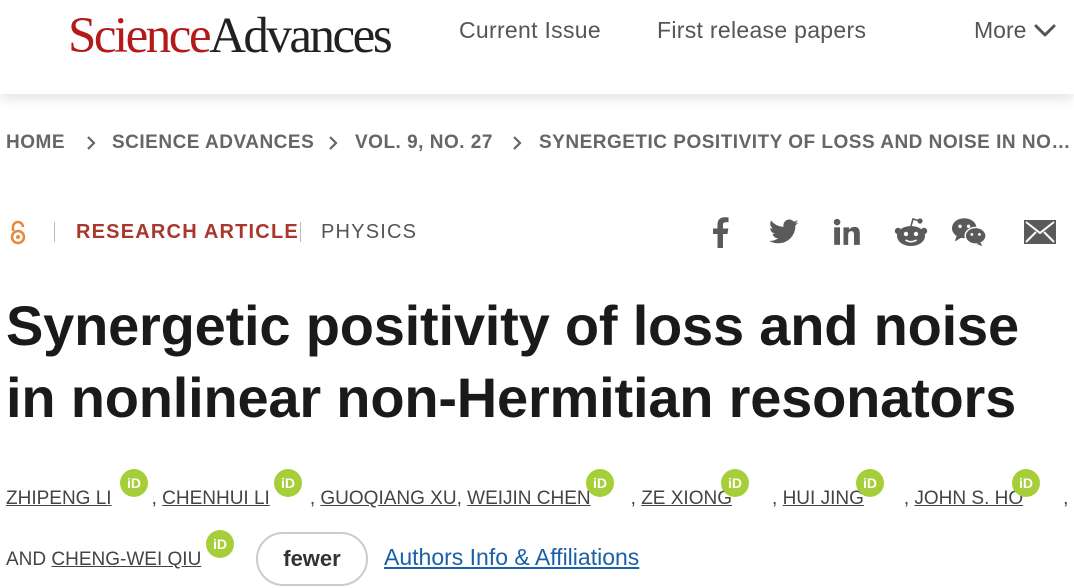 The width and height of the screenshot is (1074, 588). What do you see at coordinates (823, 498) in the screenshot?
I see `author-link: HUI JING` at bounding box center [823, 498].